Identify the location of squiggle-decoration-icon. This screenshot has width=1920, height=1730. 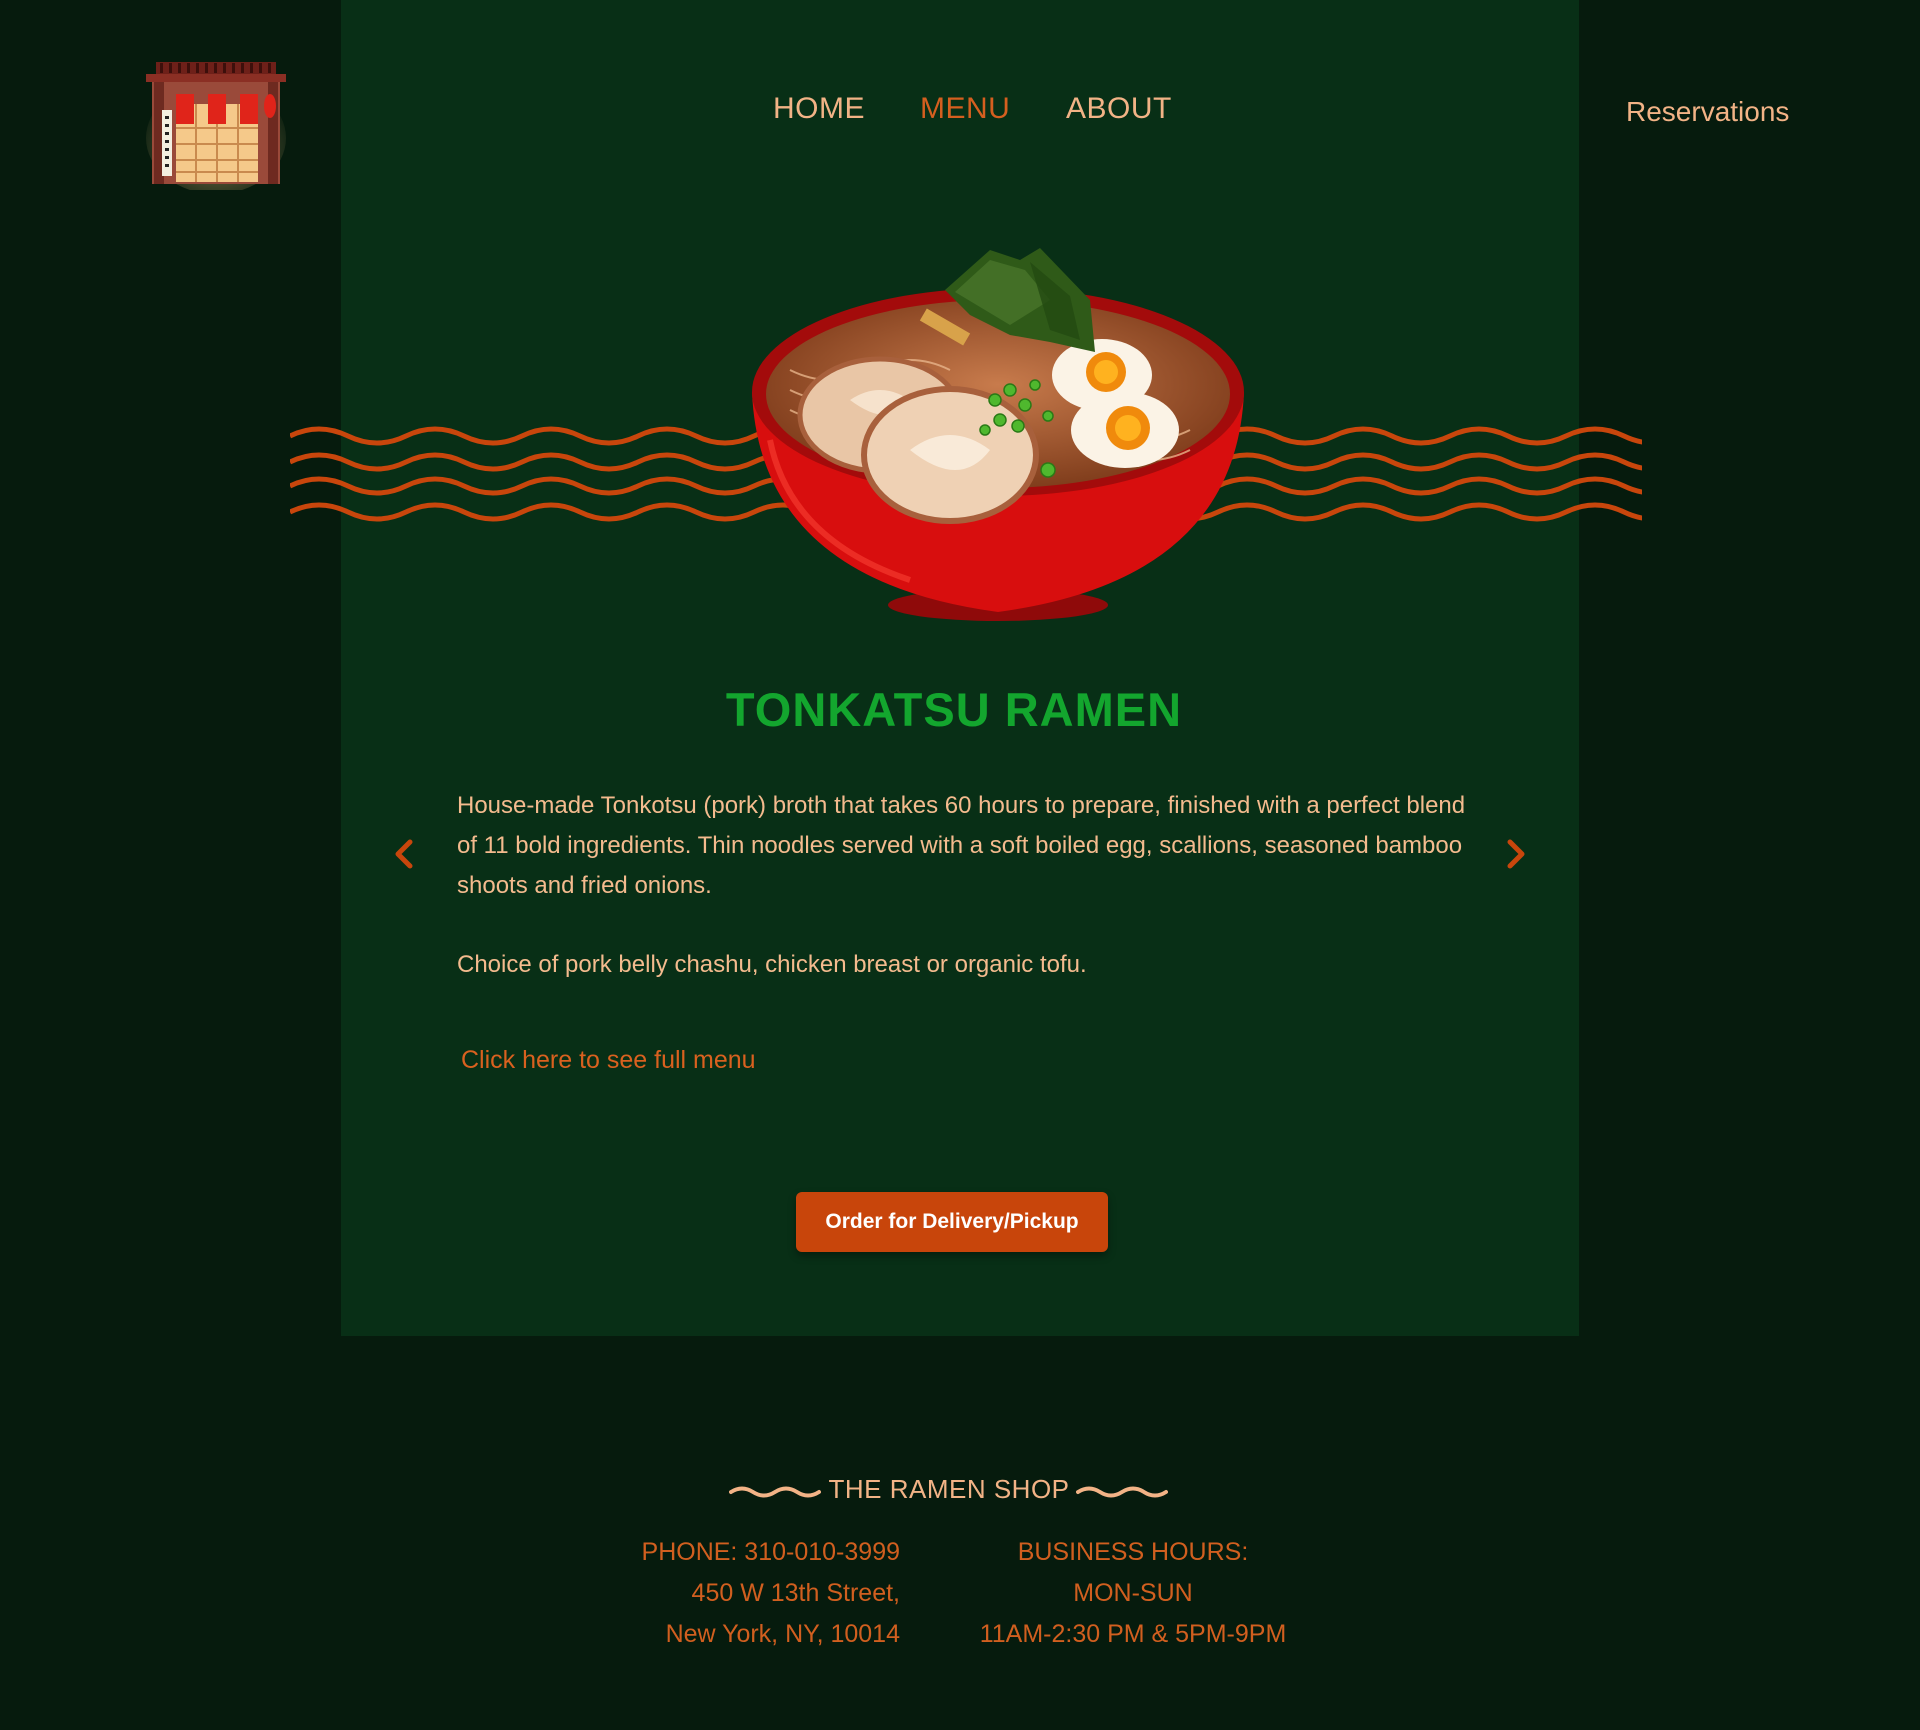
(1122, 1492).